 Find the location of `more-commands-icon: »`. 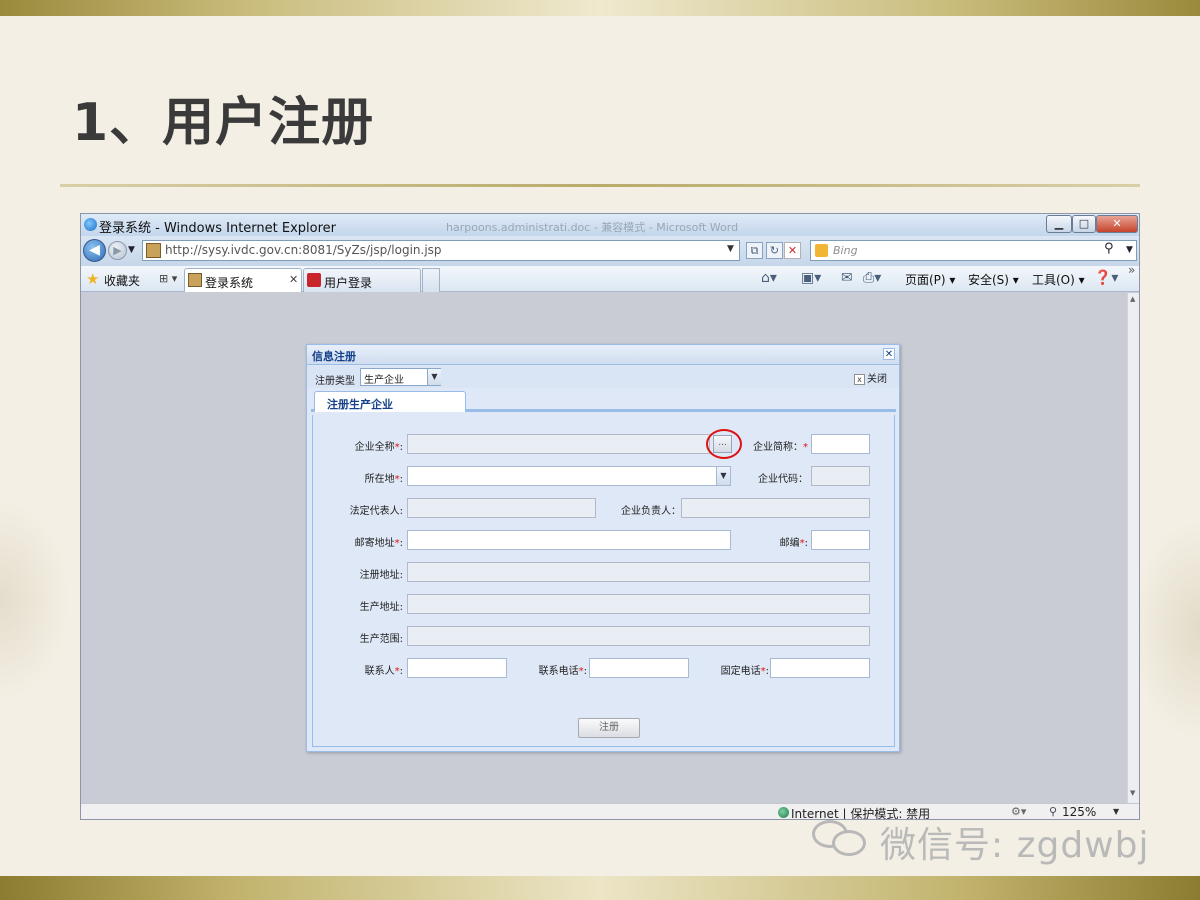

more-commands-icon: » is located at coordinates (1131, 270).